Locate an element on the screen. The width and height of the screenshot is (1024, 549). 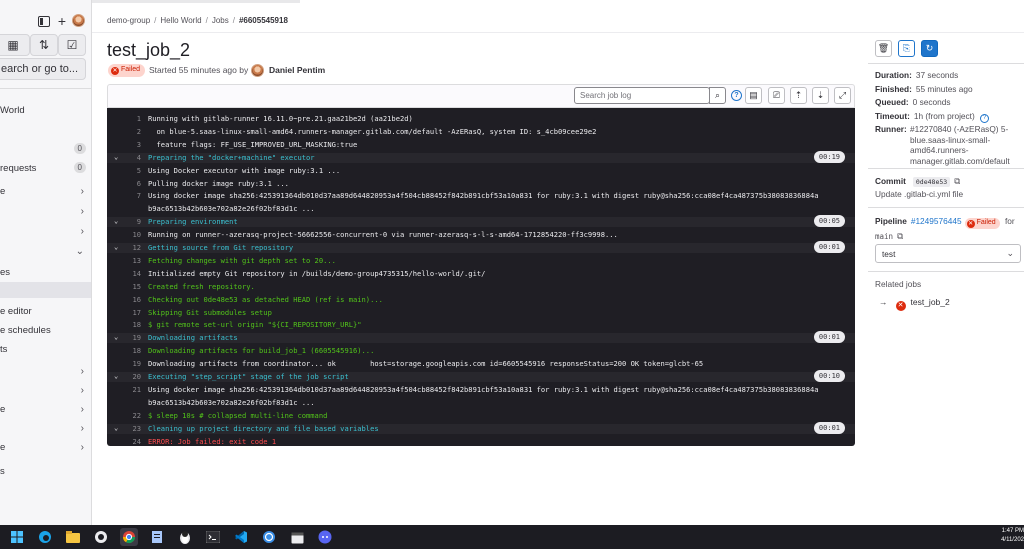
breadcrumb-item: demo-group is located at coordinates (128, 20).